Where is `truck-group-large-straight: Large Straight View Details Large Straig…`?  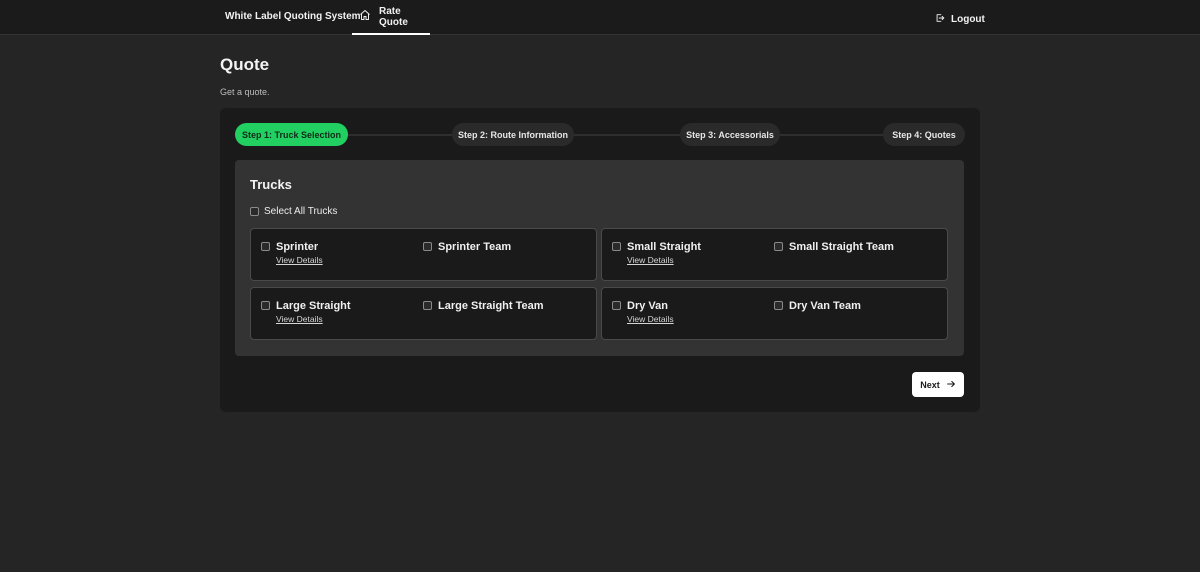
truck-group-large-straight: Large Straight View Details Large Straig… is located at coordinates (423, 313).